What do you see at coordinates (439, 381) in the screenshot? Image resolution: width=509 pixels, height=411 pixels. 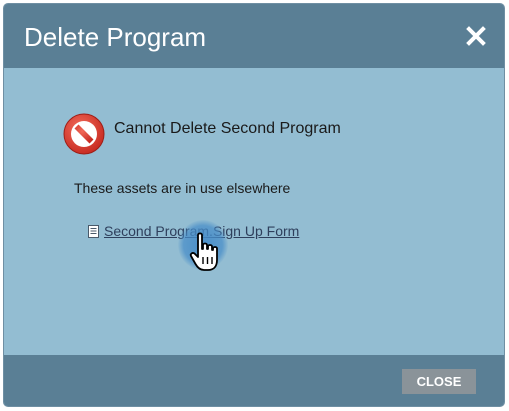 I see `close-button: CLOSE` at bounding box center [439, 381].